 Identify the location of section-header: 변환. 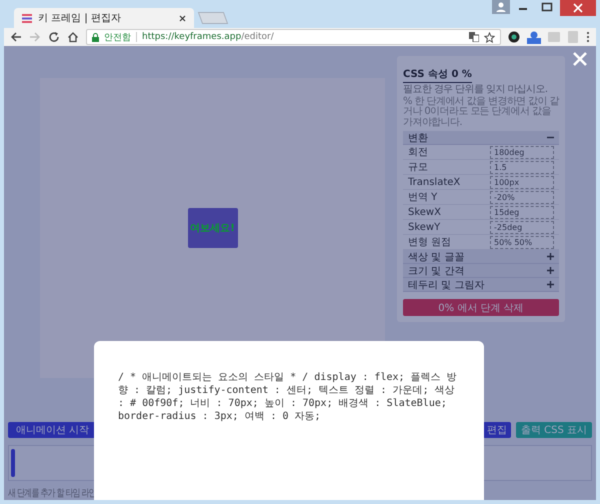
(481, 138).